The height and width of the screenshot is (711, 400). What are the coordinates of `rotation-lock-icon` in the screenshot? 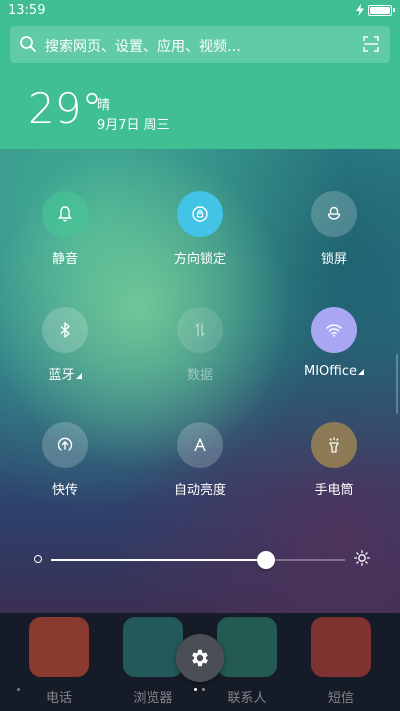 It's located at (200, 214).